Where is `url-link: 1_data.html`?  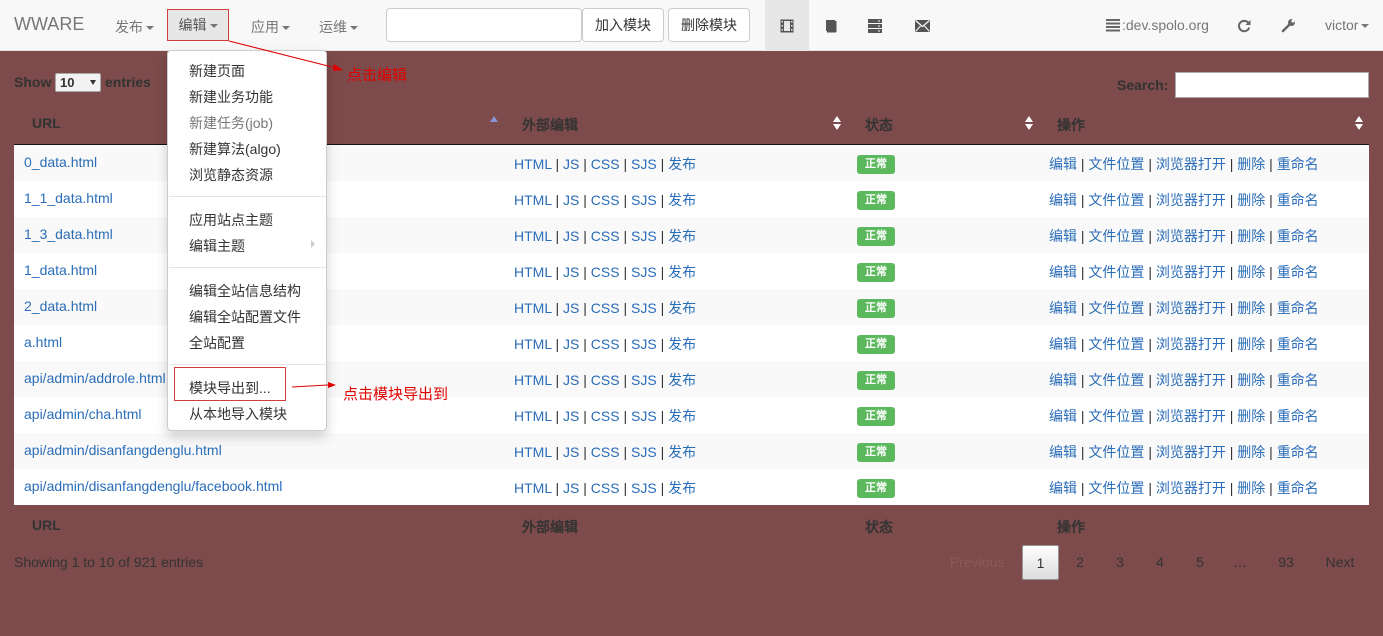 url-link: 1_data.html is located at coordinates (60, 270).